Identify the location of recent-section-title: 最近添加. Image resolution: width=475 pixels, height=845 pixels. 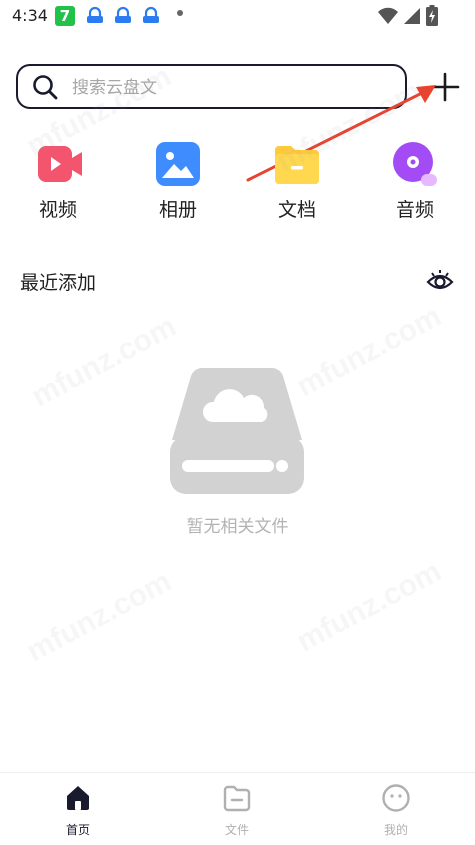
(58, 283).